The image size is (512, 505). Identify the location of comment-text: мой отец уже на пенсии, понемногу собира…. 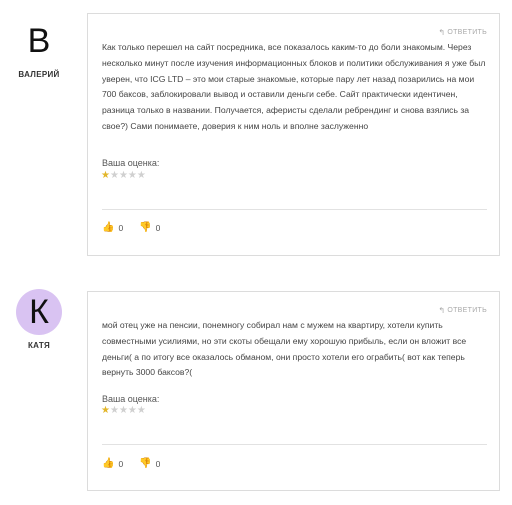
(284, 349).